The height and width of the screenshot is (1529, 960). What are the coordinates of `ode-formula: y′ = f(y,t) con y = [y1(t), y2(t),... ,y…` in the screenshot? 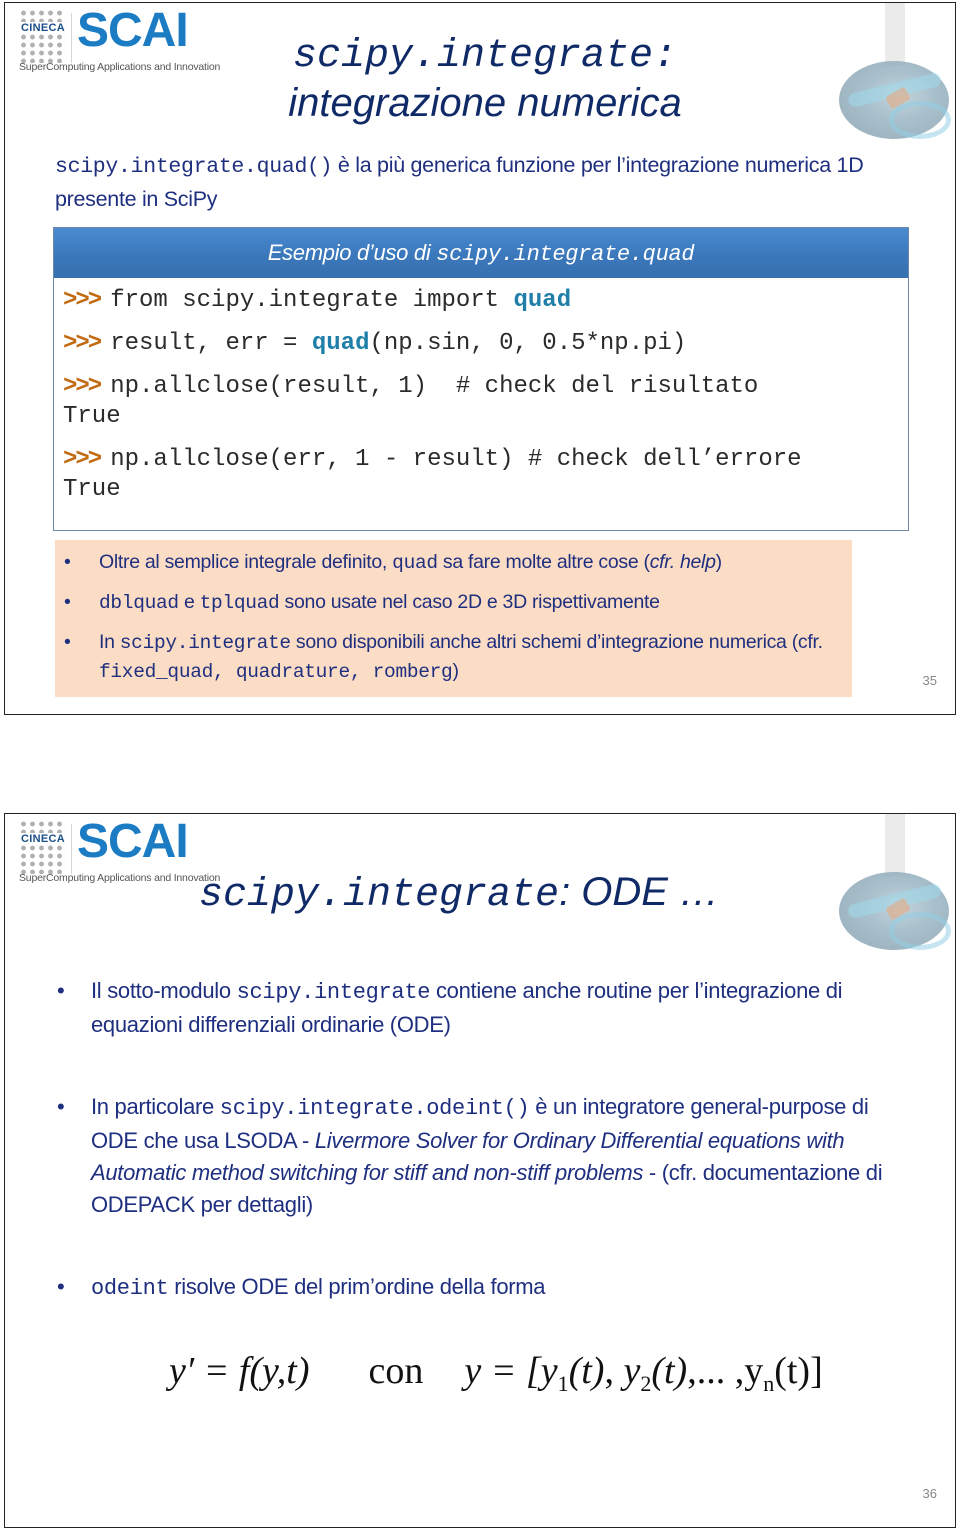 It's located at (496, 1373).